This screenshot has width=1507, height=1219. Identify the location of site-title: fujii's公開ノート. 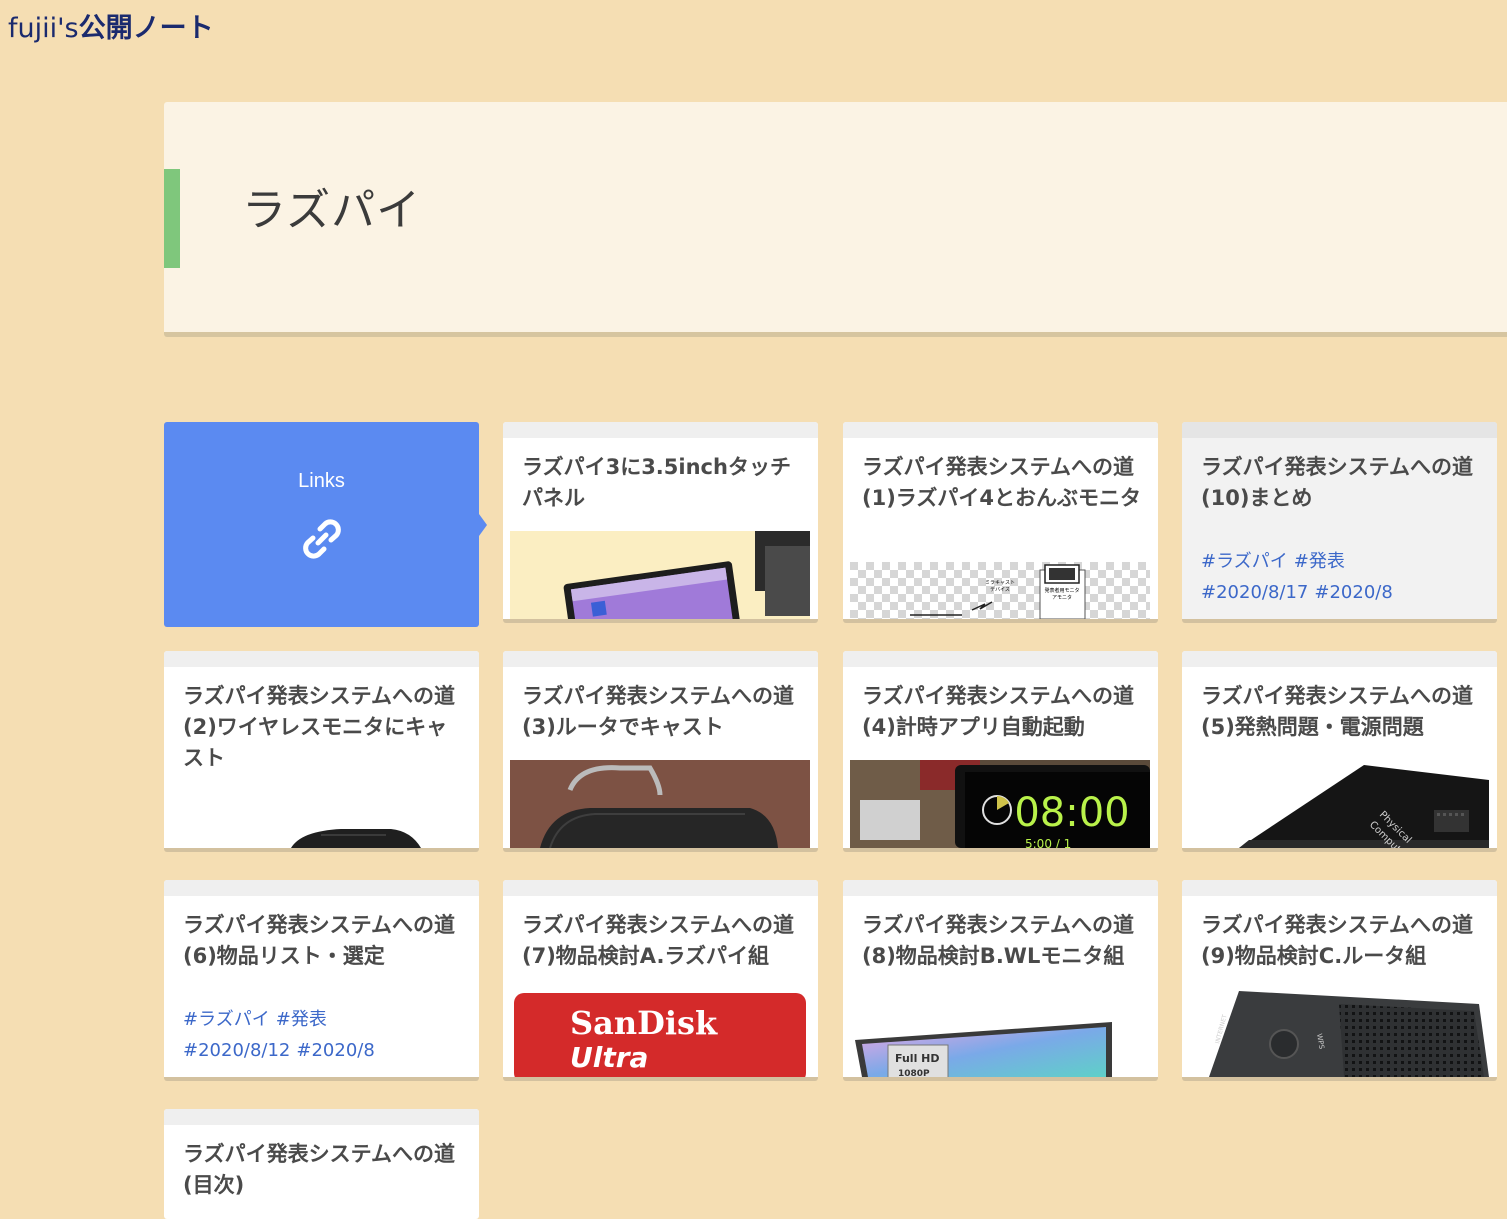
(111, 25).